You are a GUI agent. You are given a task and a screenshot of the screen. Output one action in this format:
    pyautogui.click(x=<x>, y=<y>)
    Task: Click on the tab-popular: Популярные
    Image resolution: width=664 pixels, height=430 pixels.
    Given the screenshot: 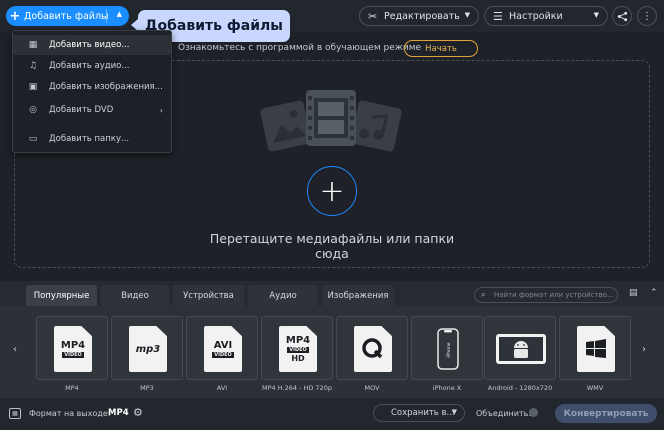 What is the action you would take?
    pyautogui.click(x=61, y=295)
    